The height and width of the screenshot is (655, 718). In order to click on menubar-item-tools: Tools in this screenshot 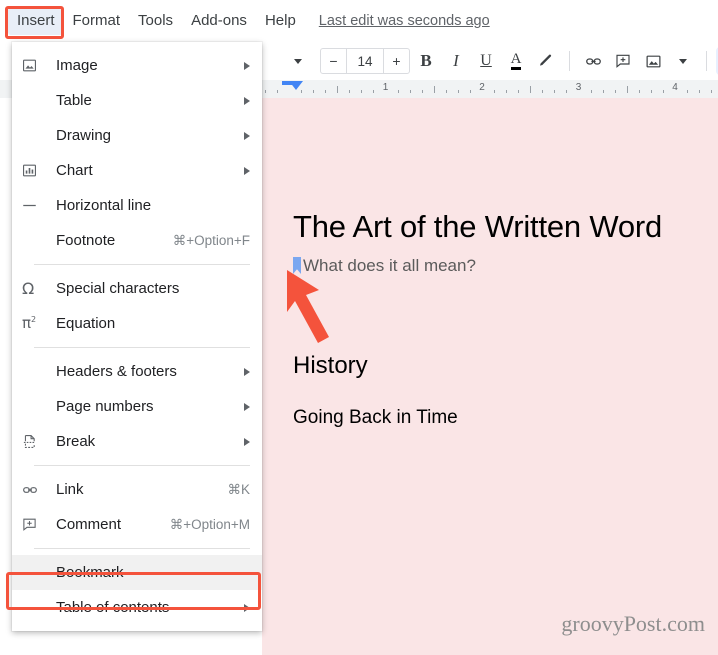, I will do `click(155, 21)`.